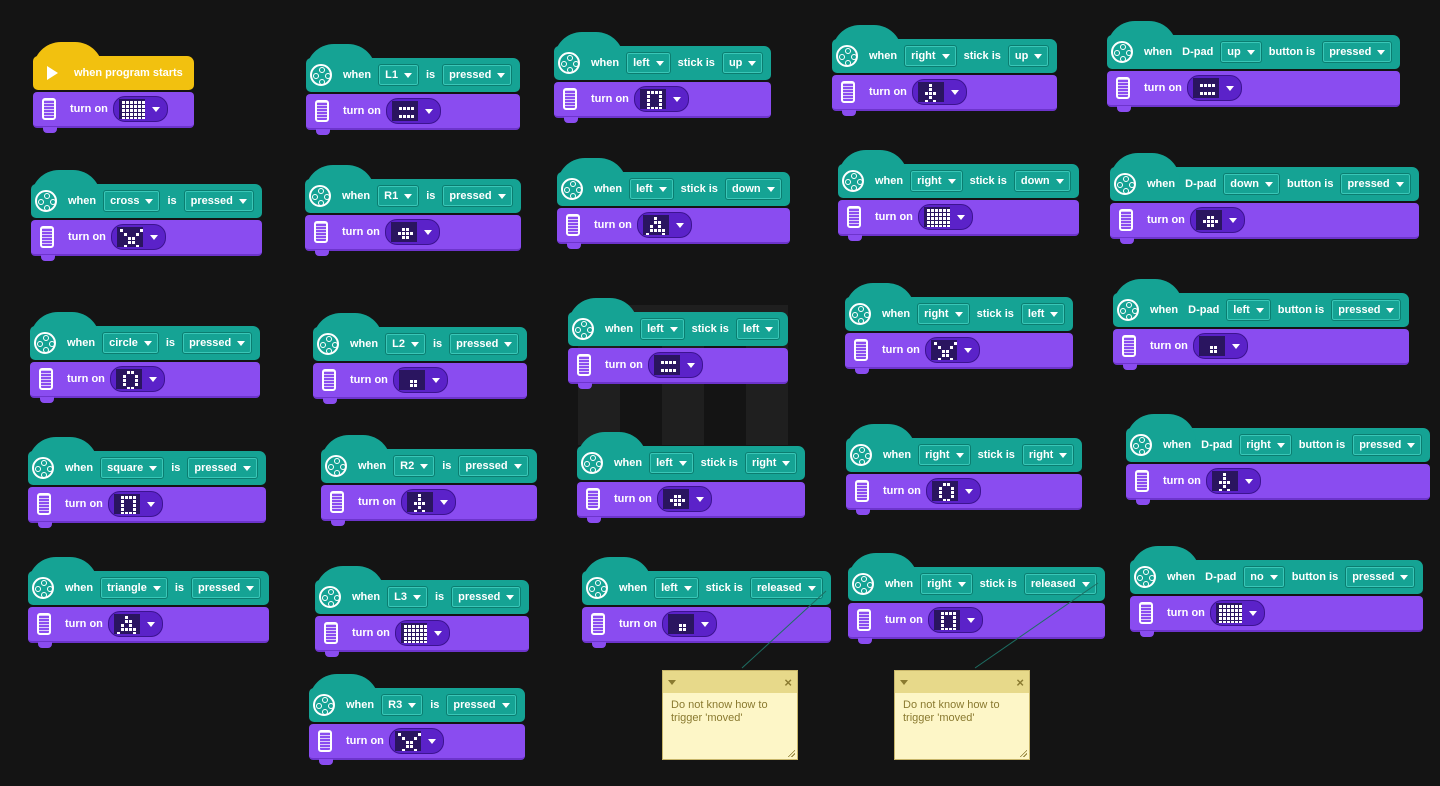 Image resolution: width=1440 pixels, height=786 pixels. I want to click on stick-event-hat: when right stick is released, so click(976, 577).